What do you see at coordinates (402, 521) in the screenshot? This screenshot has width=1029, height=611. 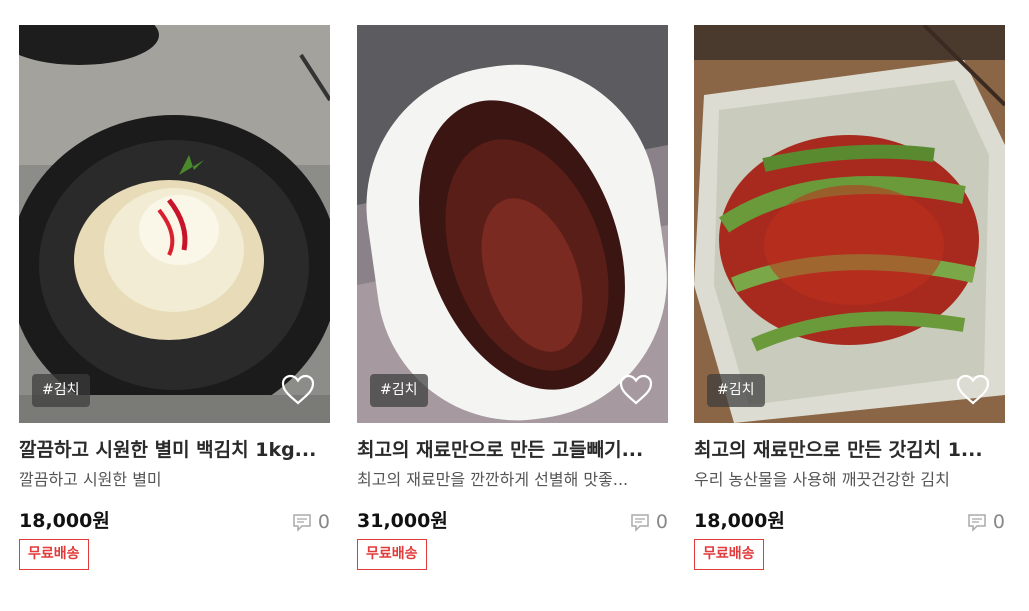 I see `product-price: 31,000원` at bounding box center [402, 521].